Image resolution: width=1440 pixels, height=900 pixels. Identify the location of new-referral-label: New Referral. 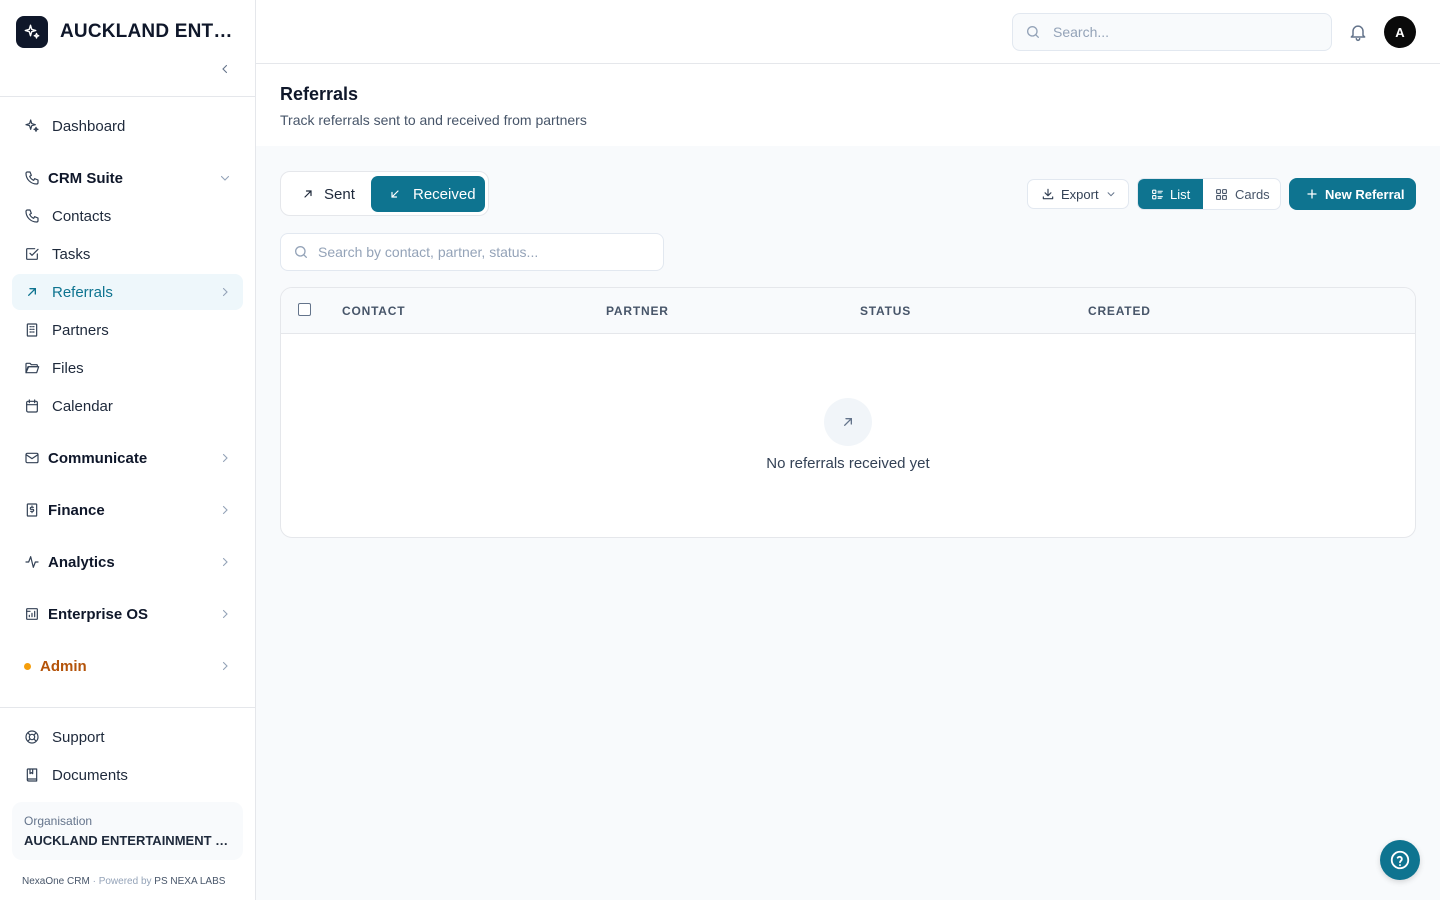
(1365, 194).